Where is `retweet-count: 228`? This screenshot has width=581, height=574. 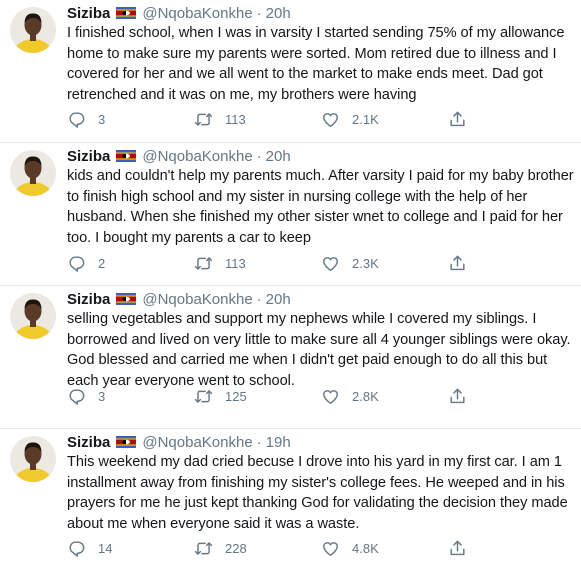 retweet-count: 228 is located at coordinates (236, 548).